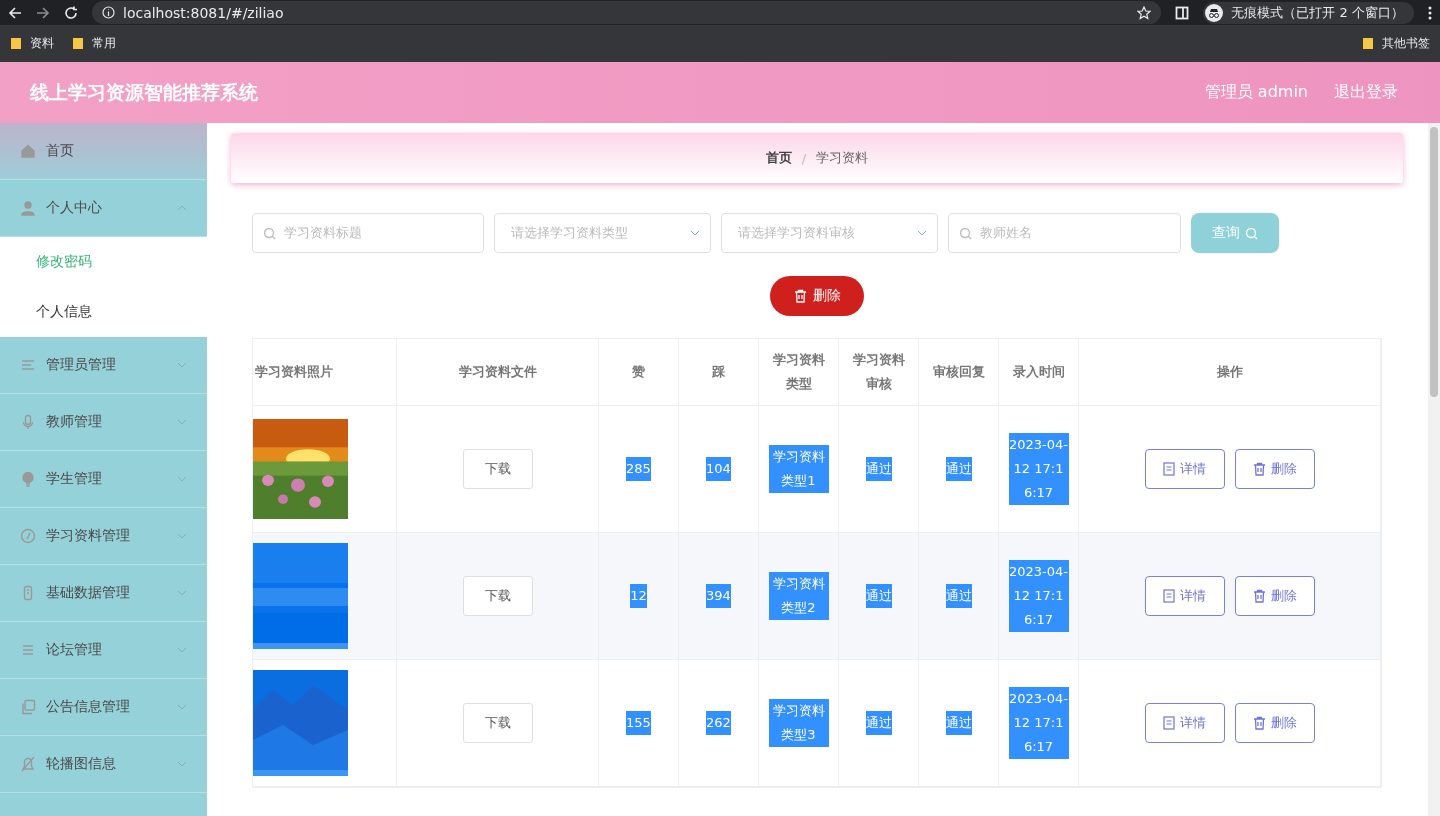 The height and width of the screenshot is (816, 1440). Describe the element at coordinates (15, 12) in the screenshot. I see `back-icon` at that location.